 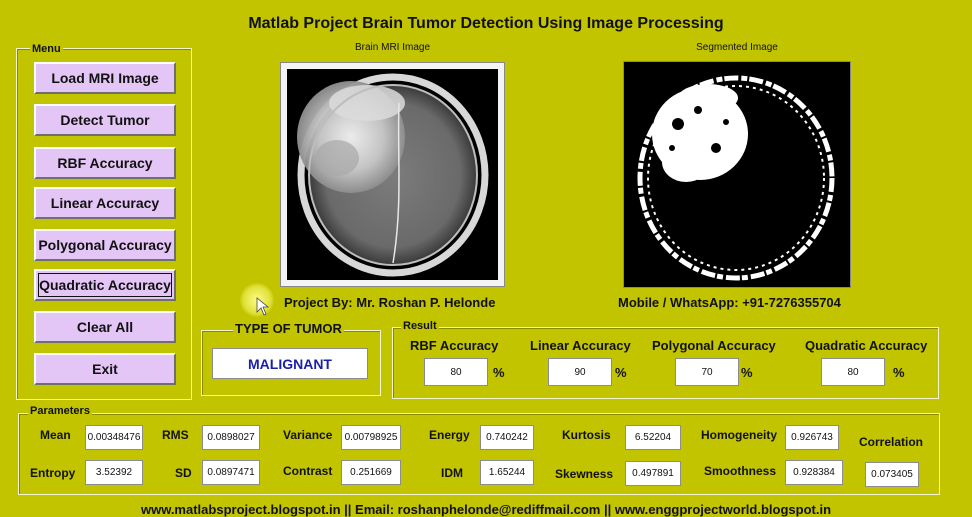 What do you see at coordinates (105, 120) in the screenshot?
I see `detect-tumor-button: Detect Tumor` at bounding box center [105, 120].